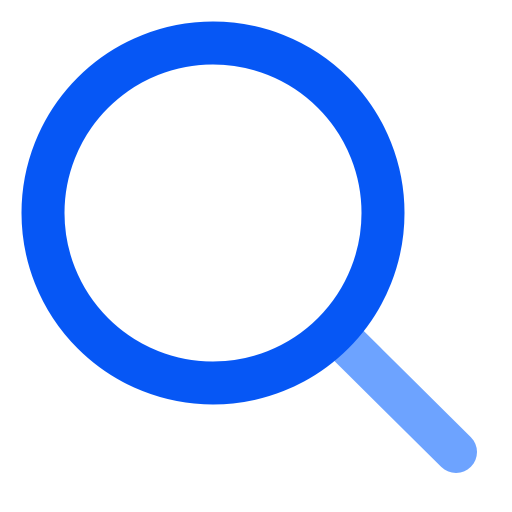 The height and width of the screenshot is (512, 512). What do you see at coordinates (397, 393) in the screenshot?
I see `magnifier-handle` at bounding box center [397, 393].